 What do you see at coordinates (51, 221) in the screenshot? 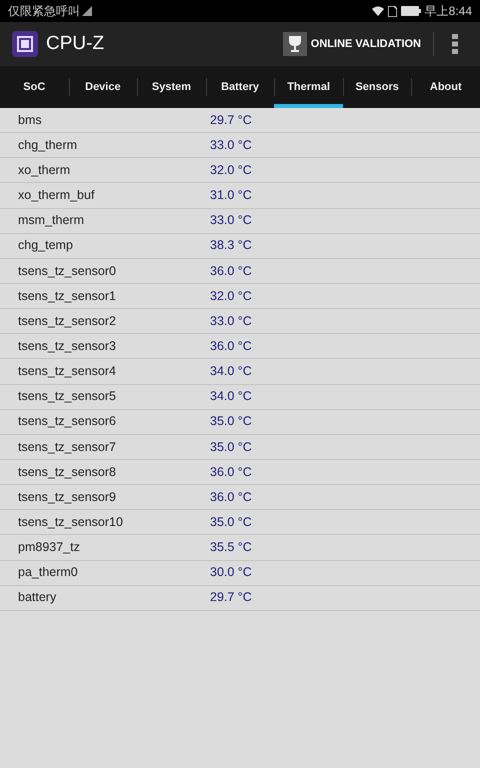
I see `sensor-name: msm_therm` at bounding box center [51, 221].